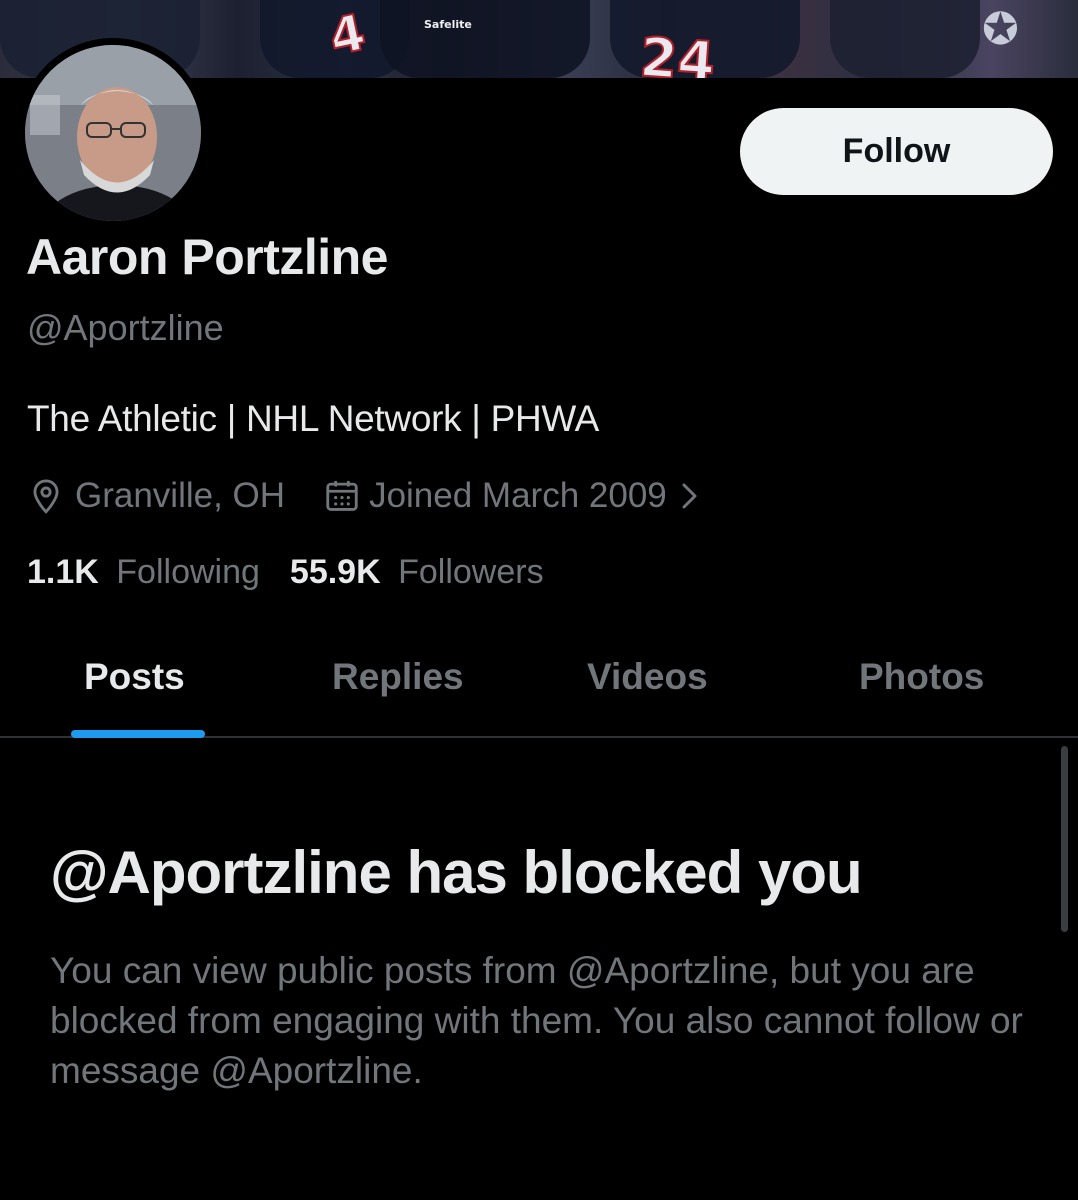 The image size is (1078, 1200). I want to click on joined-text: Joined March 2009, so click(518, 495).